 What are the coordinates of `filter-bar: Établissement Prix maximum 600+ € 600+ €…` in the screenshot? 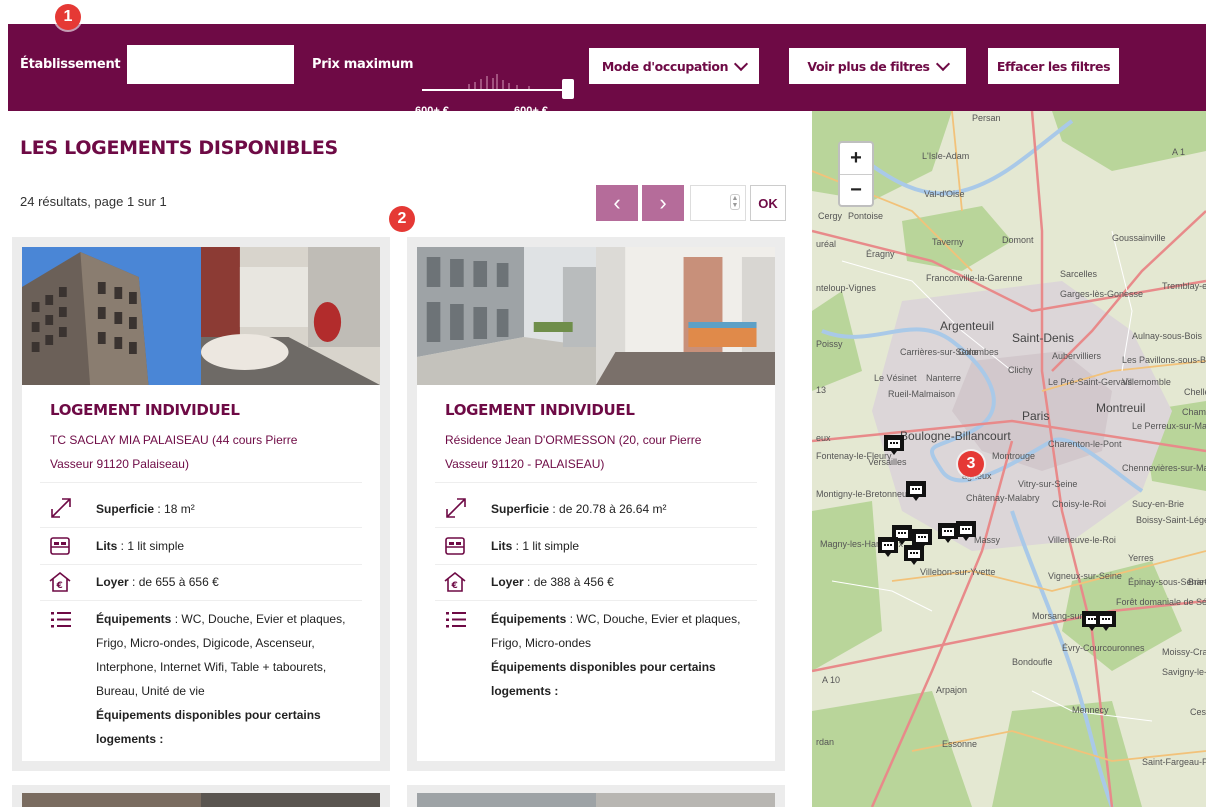 It's located at (607, 70).